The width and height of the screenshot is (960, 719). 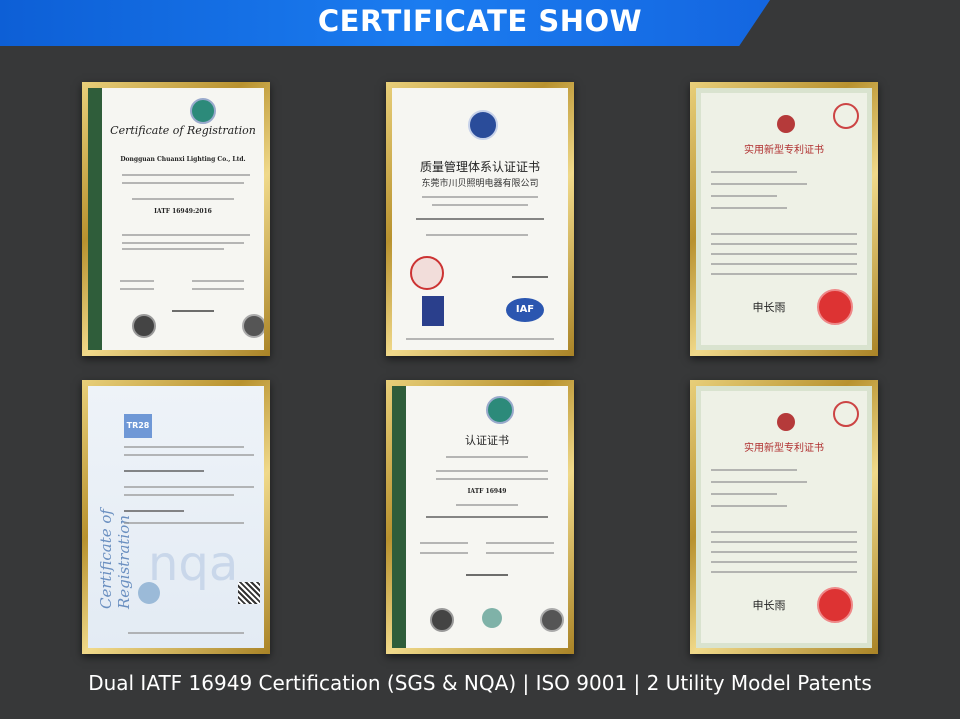 I want to click on certificate-paper: 质量管理体系认证证书 东莞市川贝照明电器有限公司 IAF, so click(x=480, y=219).